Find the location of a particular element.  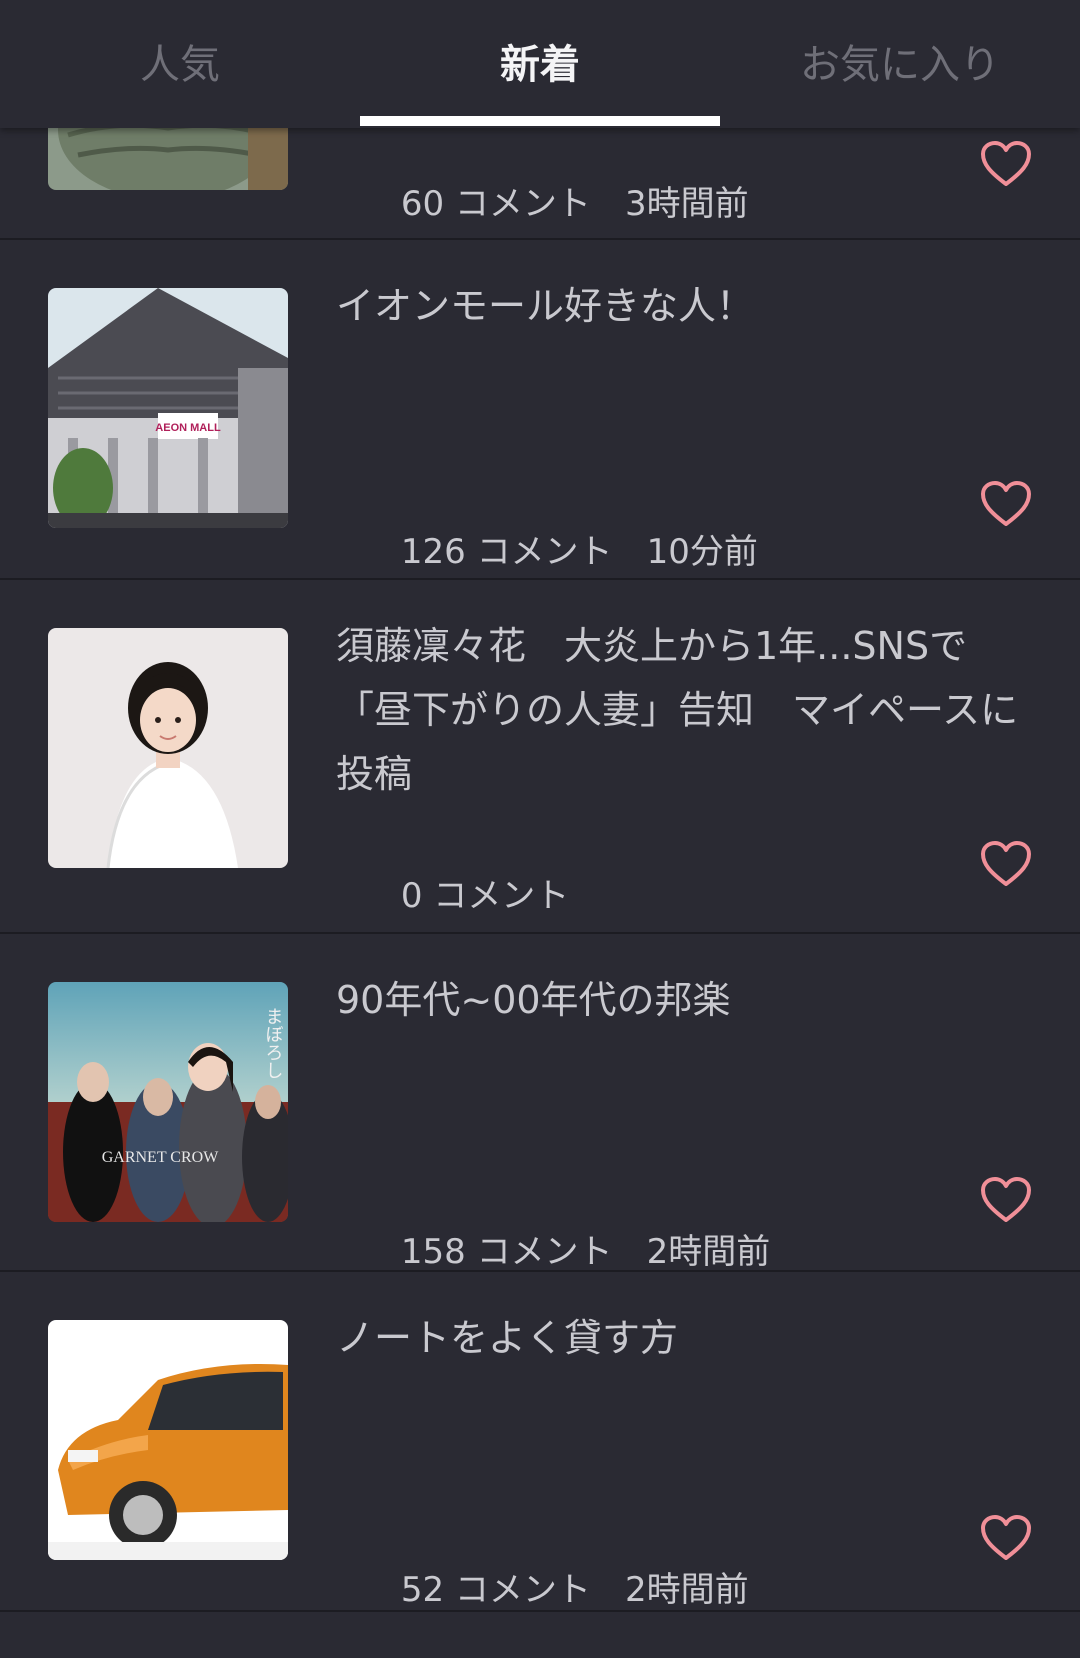

thumbnail-aeon-mall: AEON MALL is located at coordinates (168, 408).